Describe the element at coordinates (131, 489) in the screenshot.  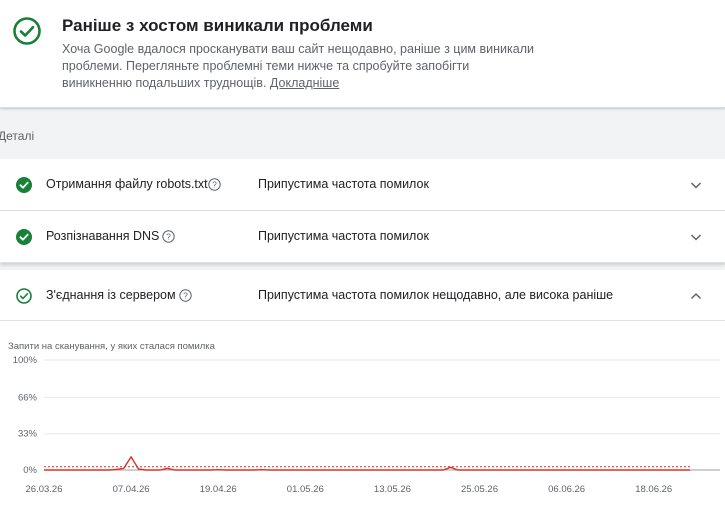
I see `x-tick-label: 07.04.26` at that location.